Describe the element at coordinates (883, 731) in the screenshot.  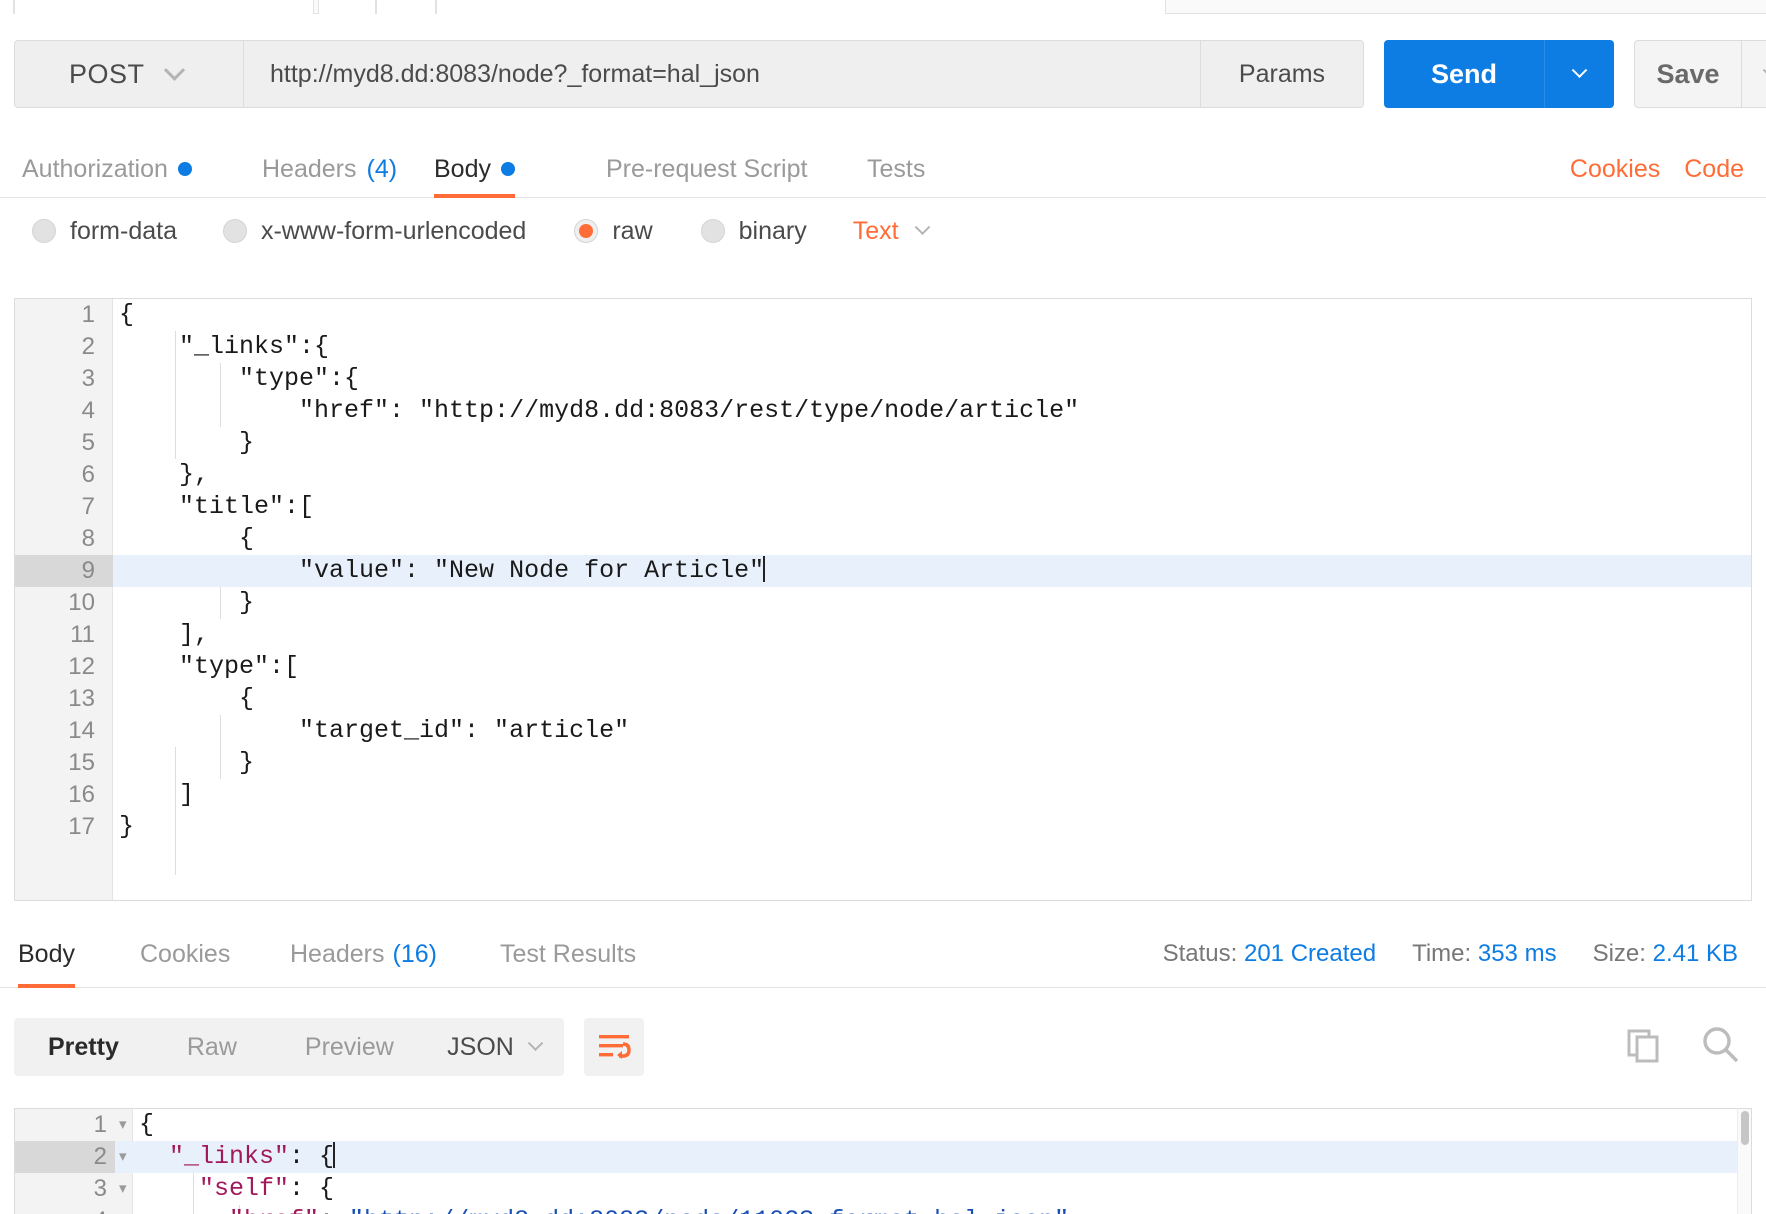
I see `request-code-line: 14 "target_id": "article"` at that location.